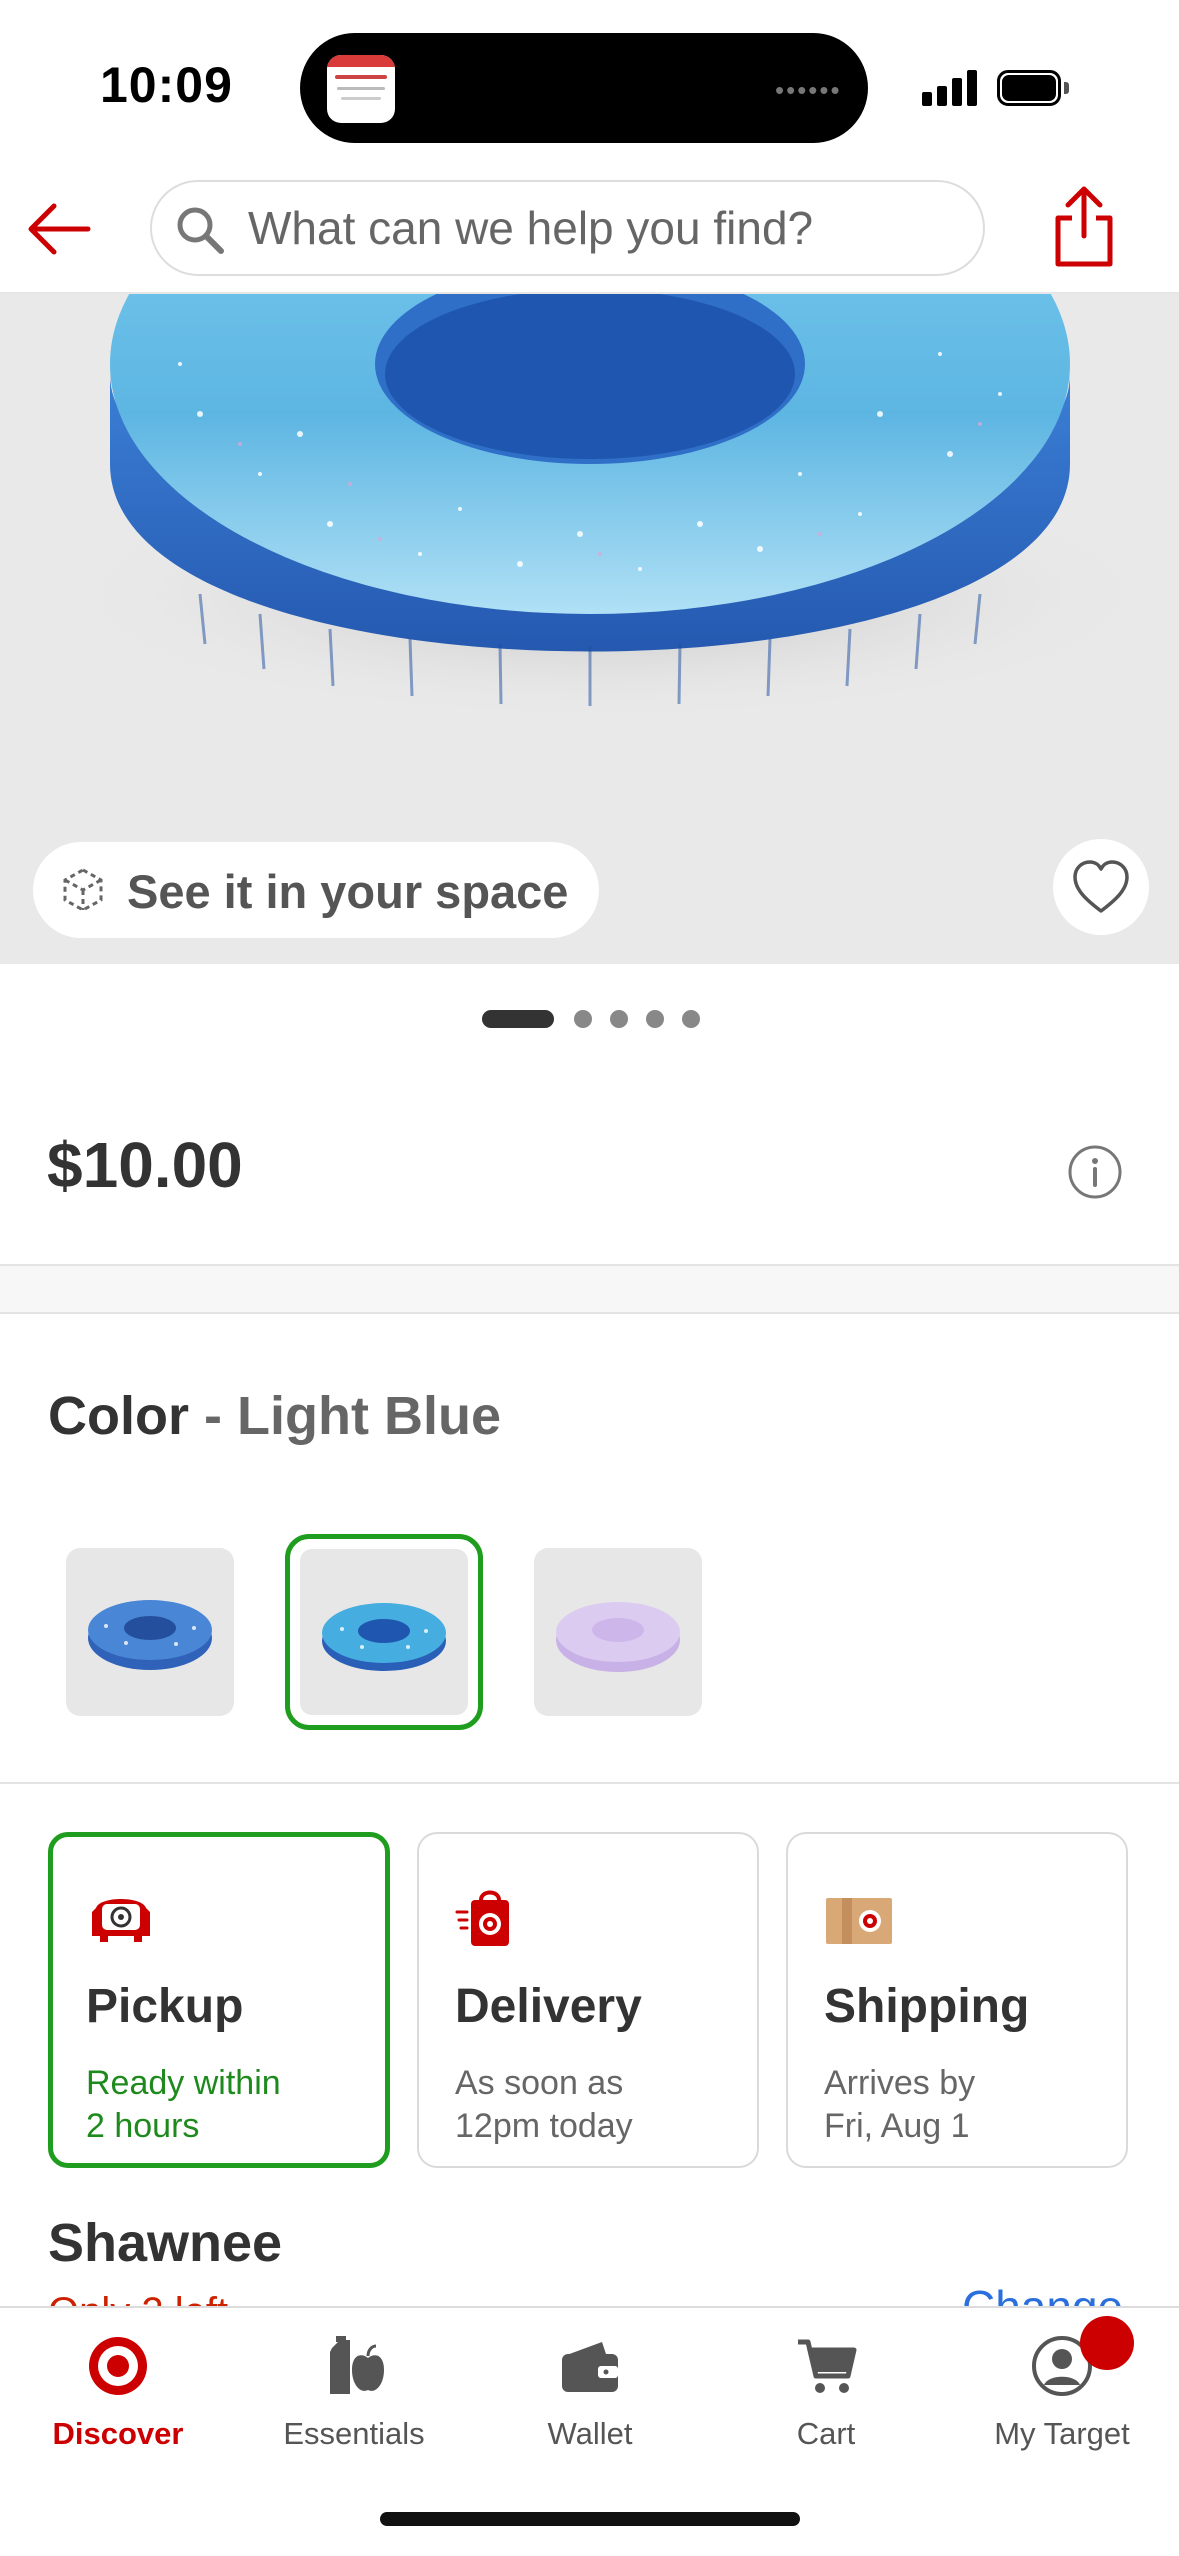 This screenshot has height=2556, width=1179. I want to click on pickup-subtitle: Ready within 2 hours, so click(231, 2105).